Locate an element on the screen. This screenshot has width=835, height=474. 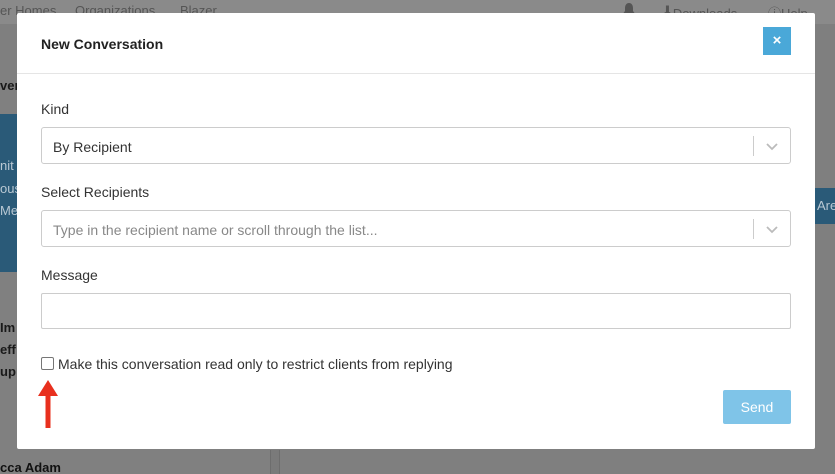
message-input is located at coordinates (416, 311).